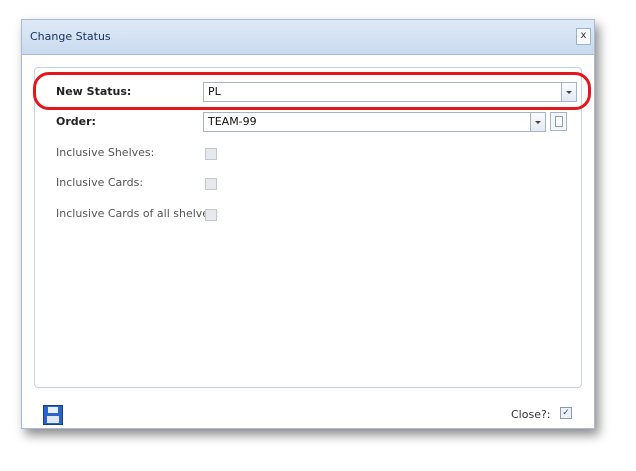 Image resolution: width=636 pixels, height=471 pixels. Describe the element at coordinates (308, 37) in the screenshot. I see `dialog-titlebar: Change Status x` at that location.